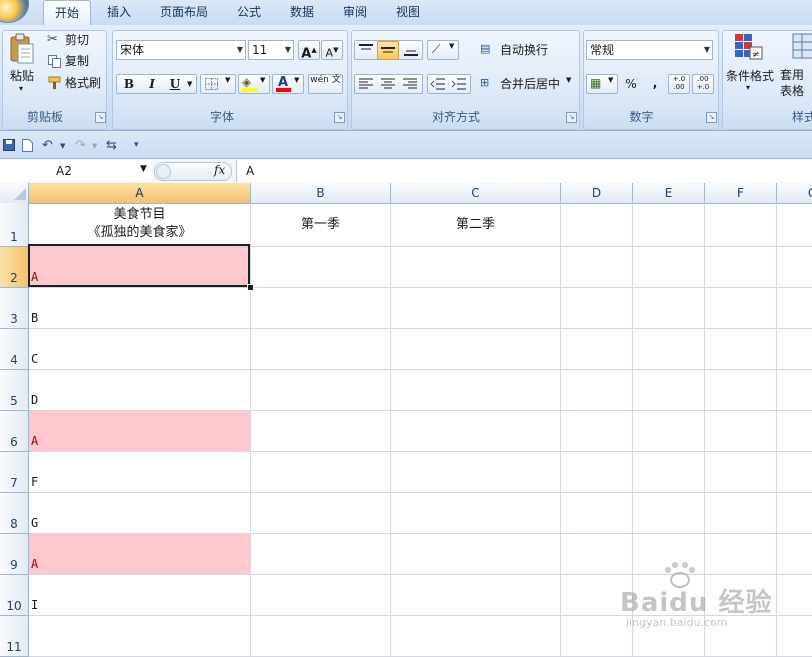 This screenshot has width=812, height=657. I want to click on fill-color-button: ◈ ▼, so click(254, 84).